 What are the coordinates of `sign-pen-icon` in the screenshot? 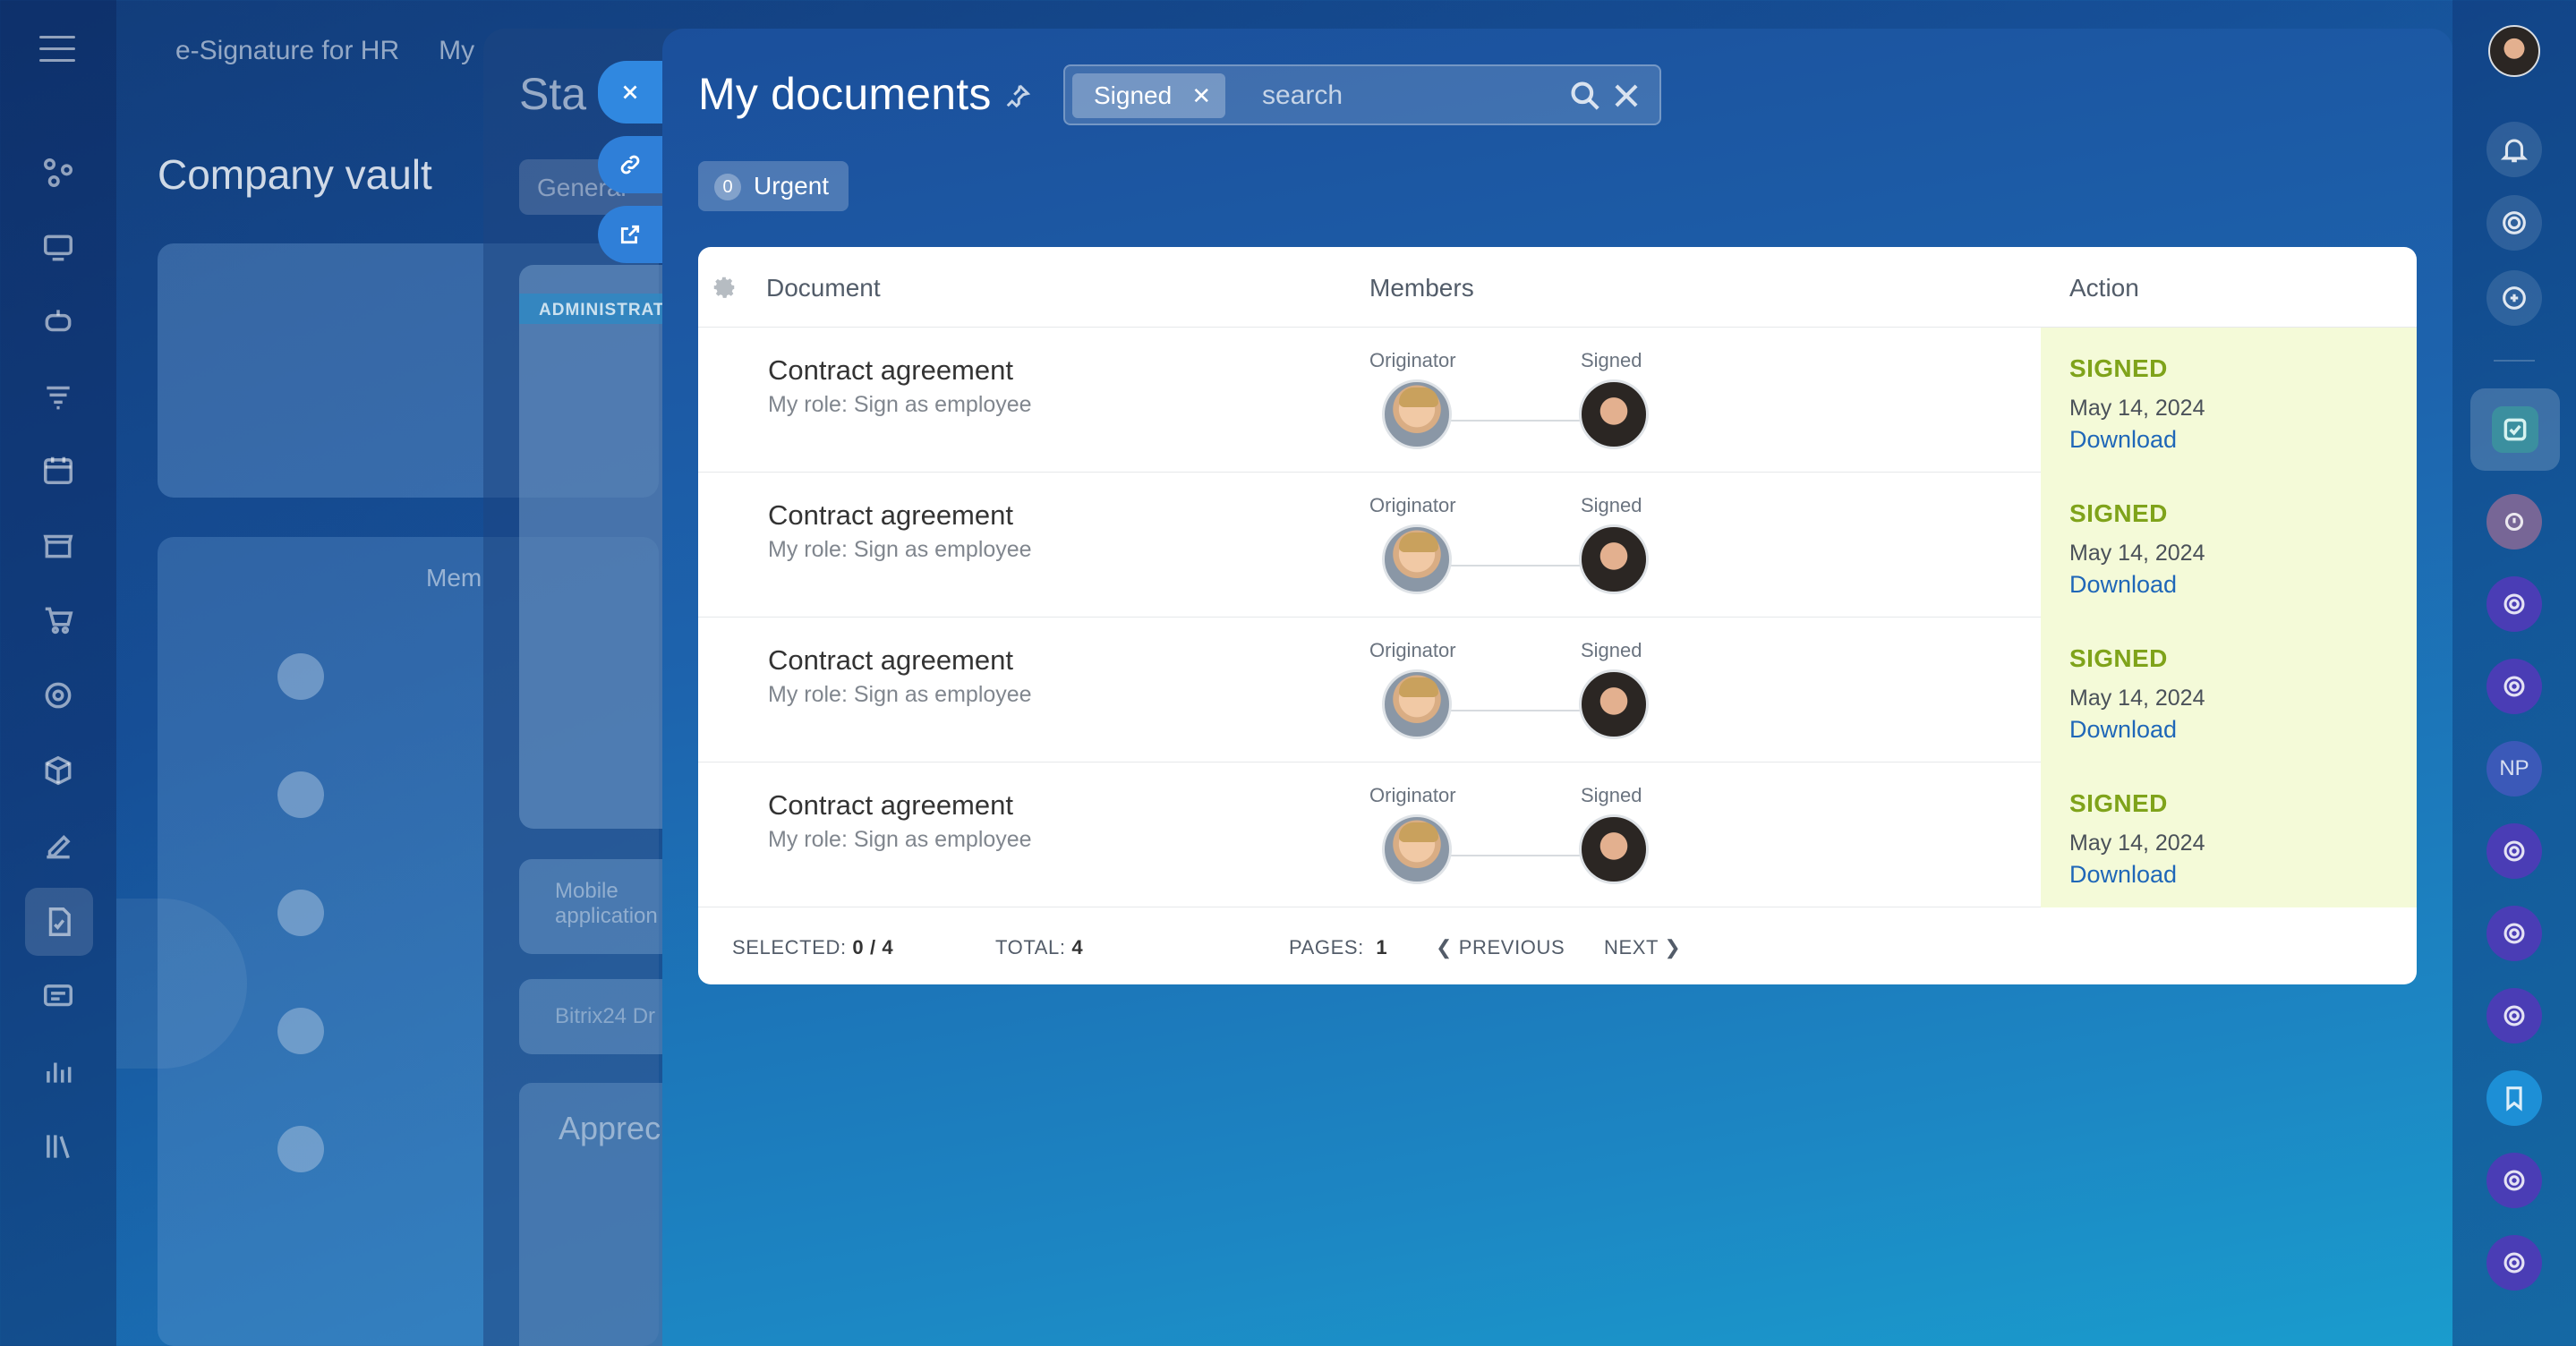 It's located at (58, 846).